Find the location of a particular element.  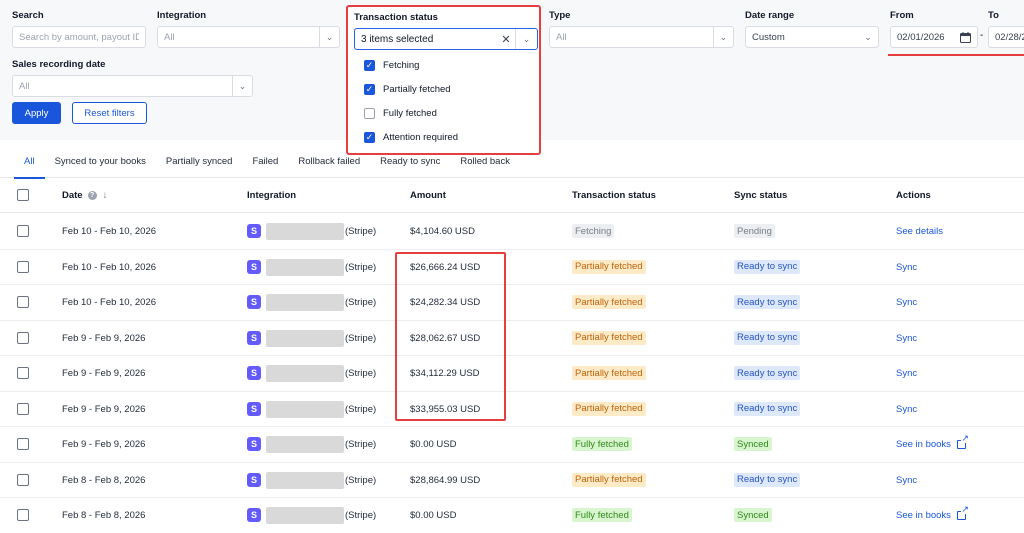

from-date-field: 02/01/2026 is located at coordinates (934, 37).